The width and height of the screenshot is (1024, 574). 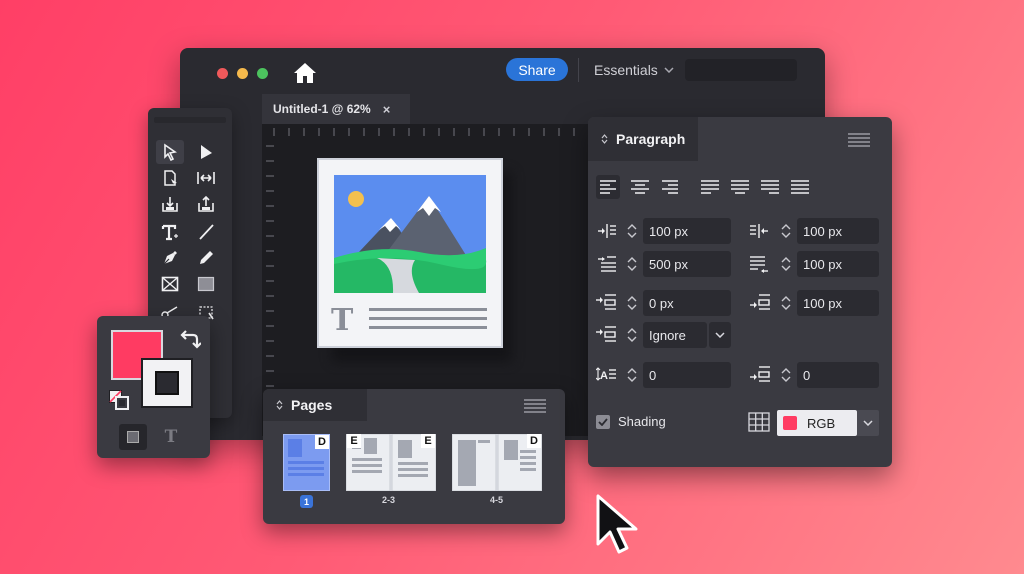 I want to click on space-before-stepper, so click(x=632, y=303).